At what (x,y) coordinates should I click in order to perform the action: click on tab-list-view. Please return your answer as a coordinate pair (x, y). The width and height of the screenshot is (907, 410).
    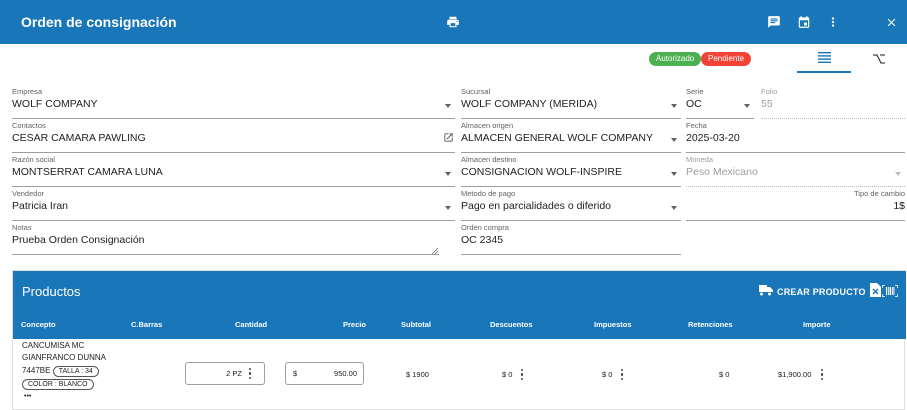
    Looking at the image, I should click on (824, 60).